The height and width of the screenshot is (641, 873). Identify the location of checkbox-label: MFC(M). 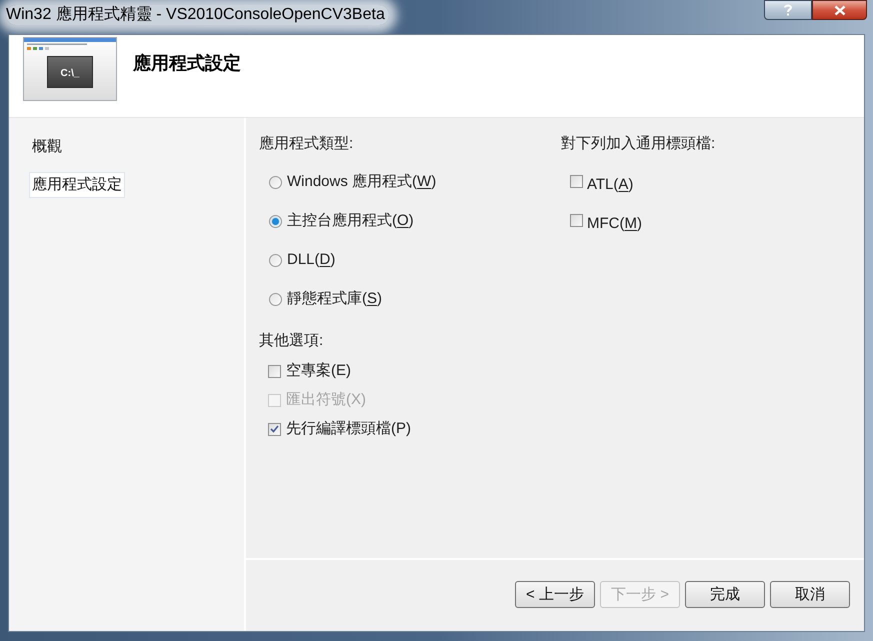
(614, 224).